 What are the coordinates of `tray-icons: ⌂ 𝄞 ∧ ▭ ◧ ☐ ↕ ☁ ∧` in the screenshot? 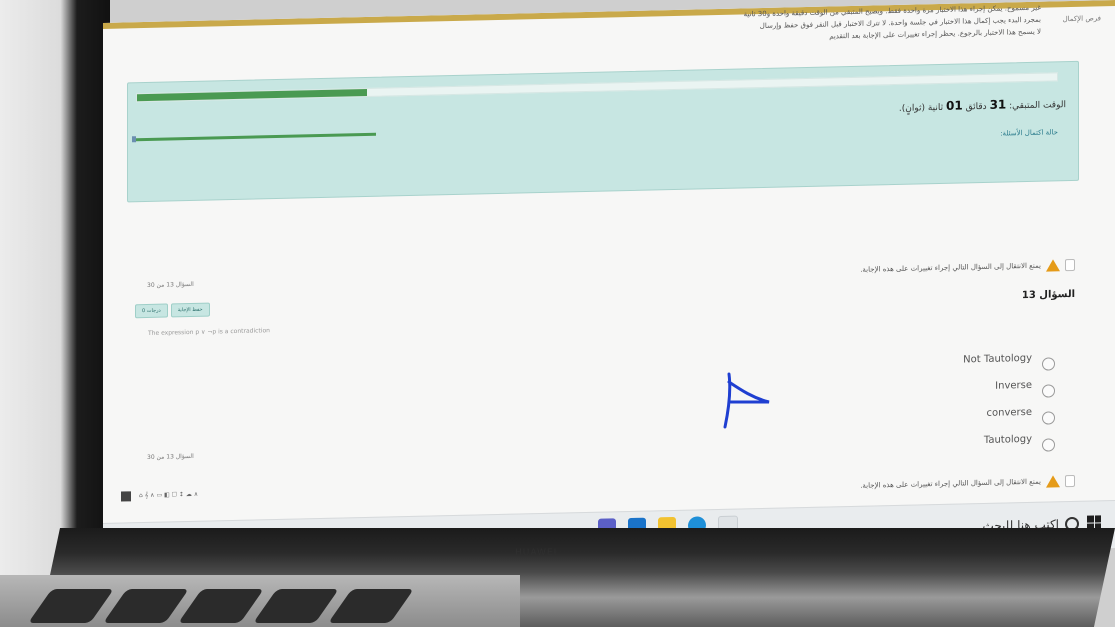 It's located at (168, 495).